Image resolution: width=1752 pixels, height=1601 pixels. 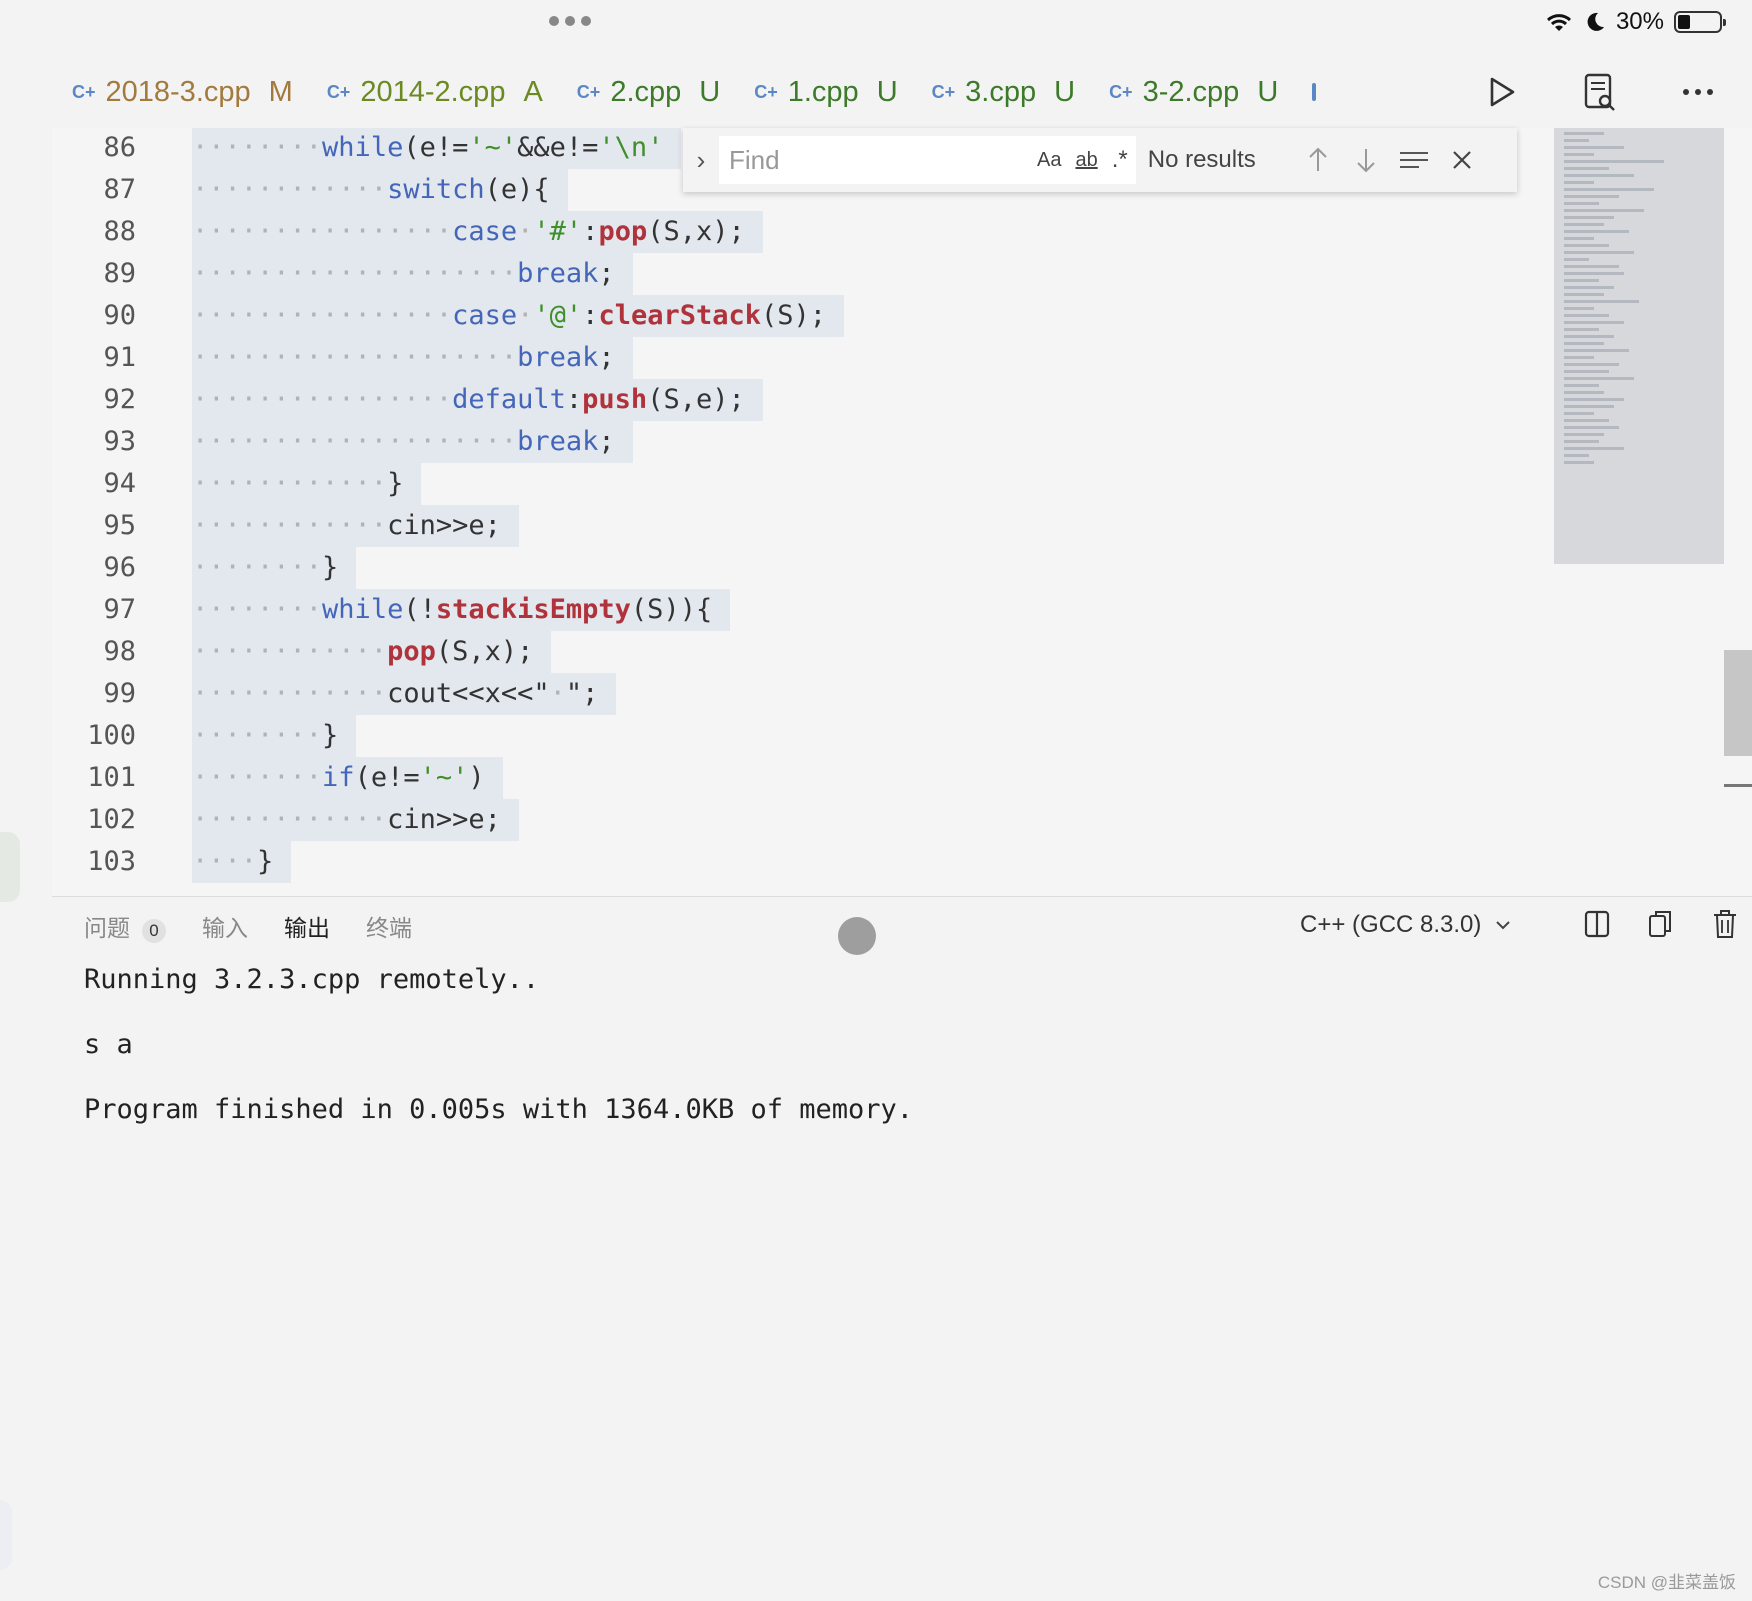 What do you see at coordinates (436, 147) in the screenshot?
I see `code-token: (e!=` at bounding box center [436, 147].